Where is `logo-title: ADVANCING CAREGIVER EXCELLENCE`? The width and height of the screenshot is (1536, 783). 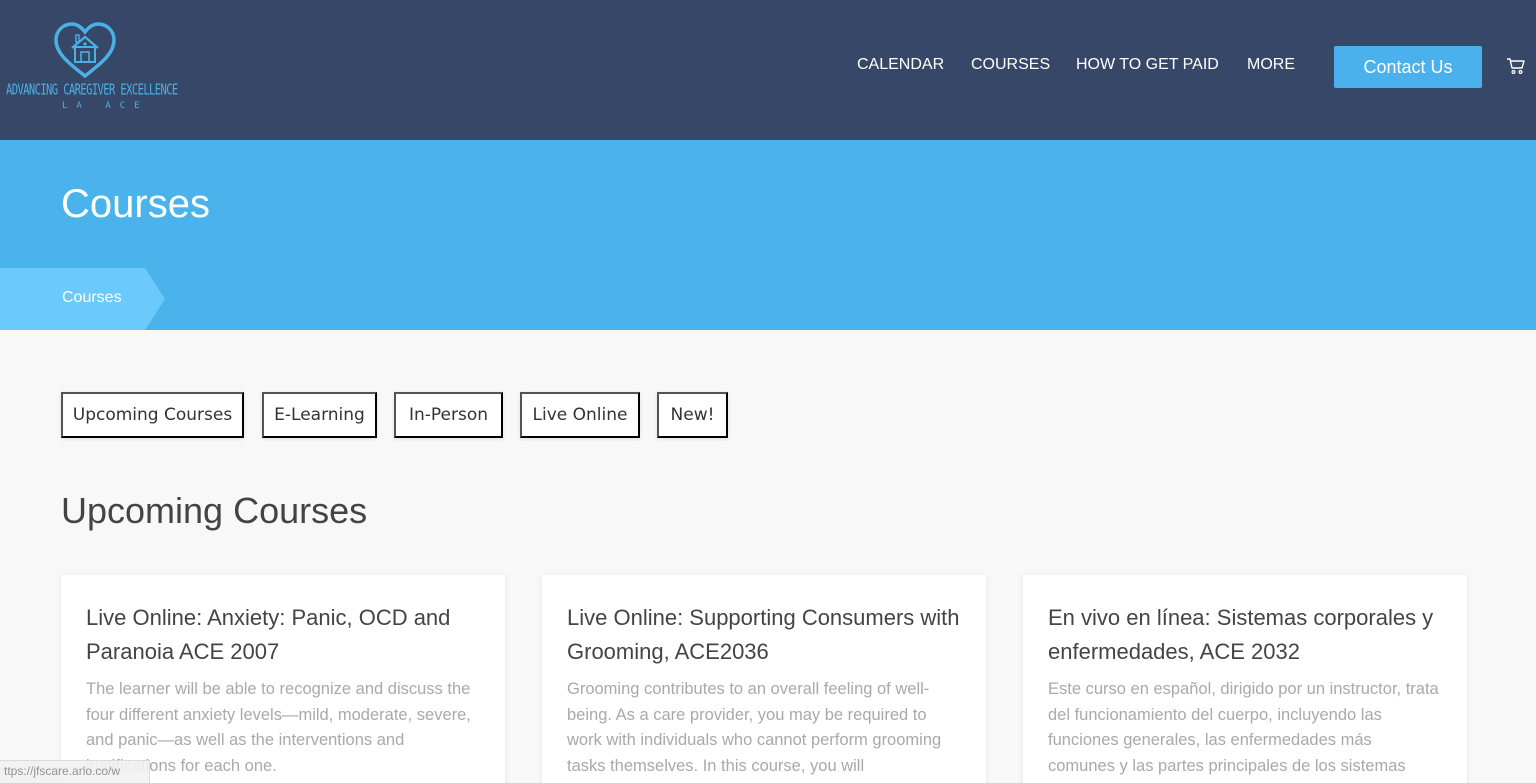
logo-title: ADVANCING CAREGIVER EXCELLENCE is located at coordinates (92, 90).